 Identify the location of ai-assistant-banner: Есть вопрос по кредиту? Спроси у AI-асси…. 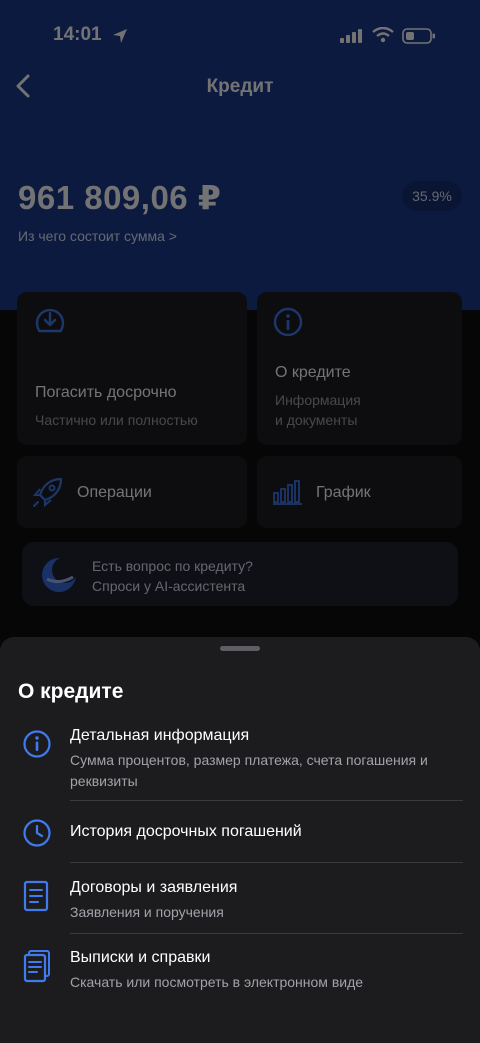
(240, 574).